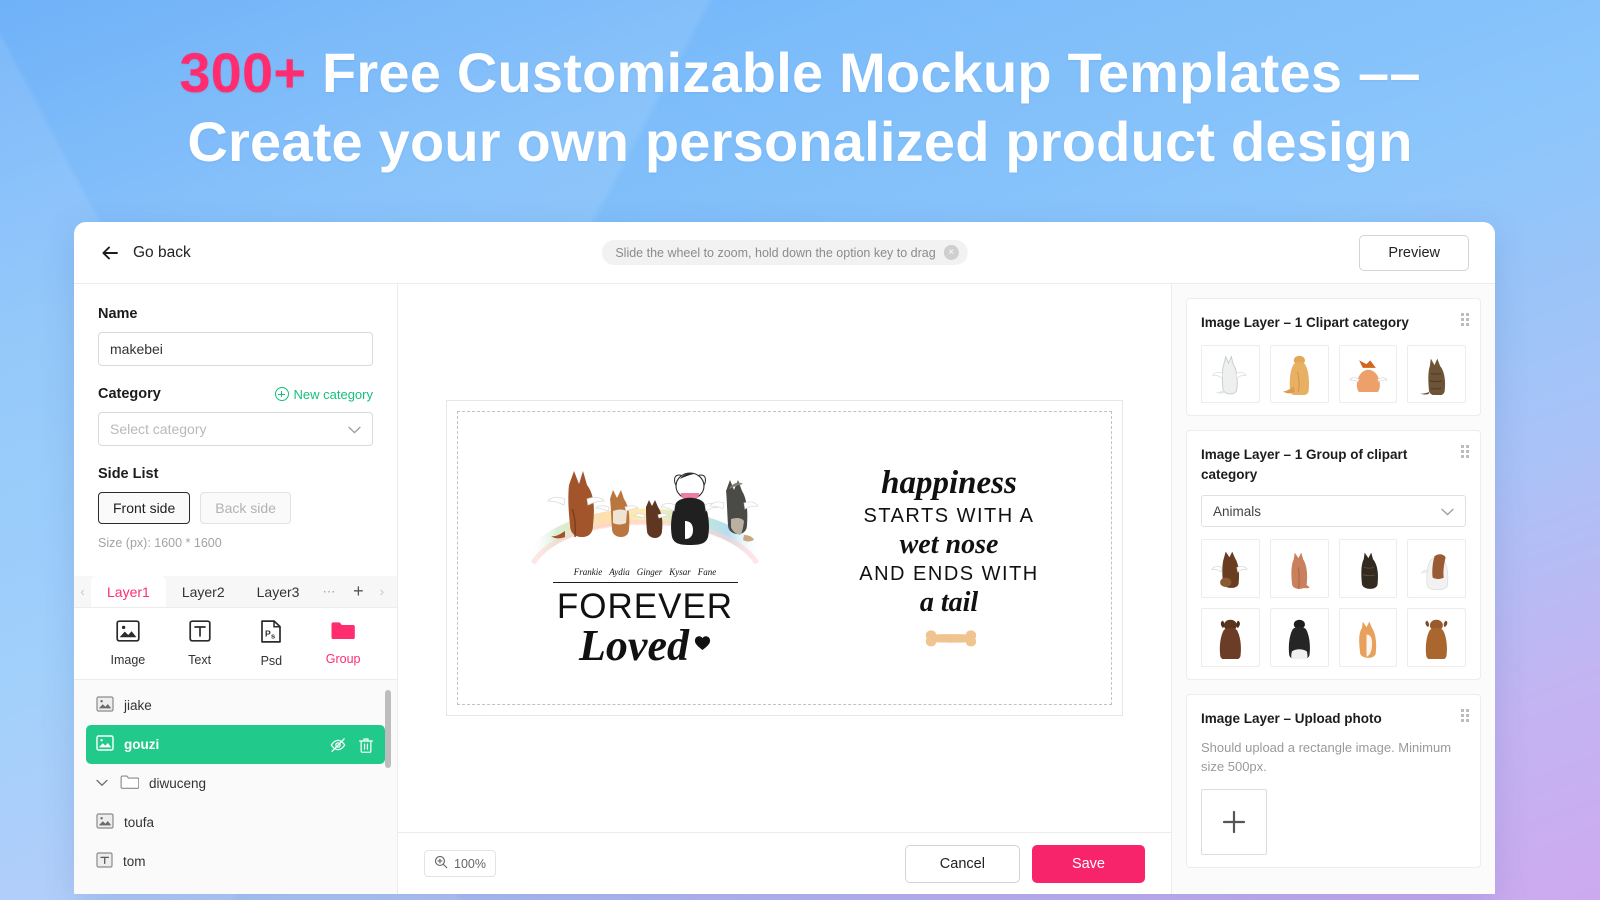 This screenshot has width=1600, height=900. Describe the element at coordinates (343, 643) in the screenshot. I see `add-group-button: Group` at that location.